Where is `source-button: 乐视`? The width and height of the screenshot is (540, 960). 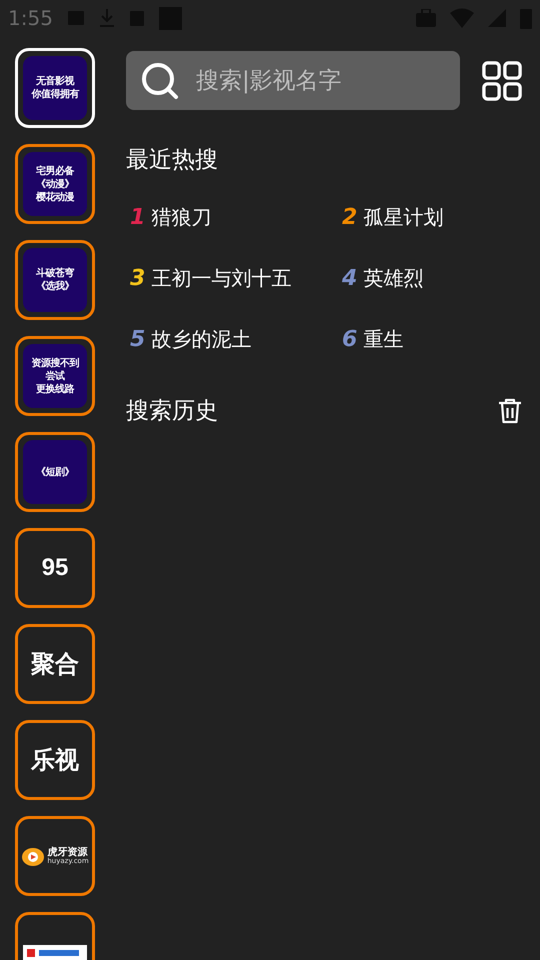
source-button: 乐视 is located at coordinates (55, 760).